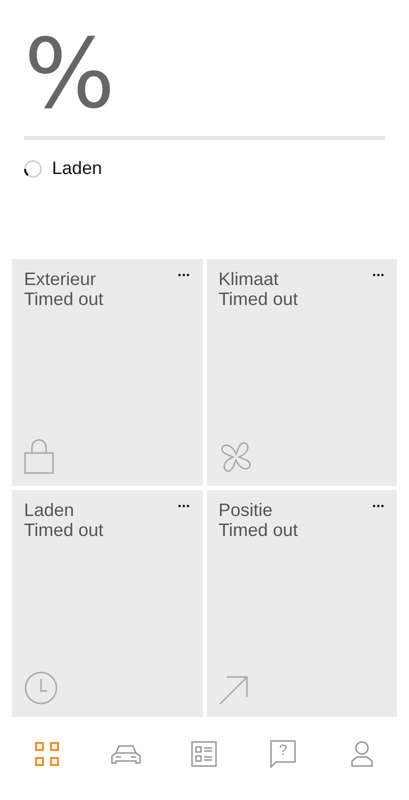 This screenshot has width=409, height=800. Describe the element at coordinates (41, 688) in the screenshot. I see `clock-icon` at that location.